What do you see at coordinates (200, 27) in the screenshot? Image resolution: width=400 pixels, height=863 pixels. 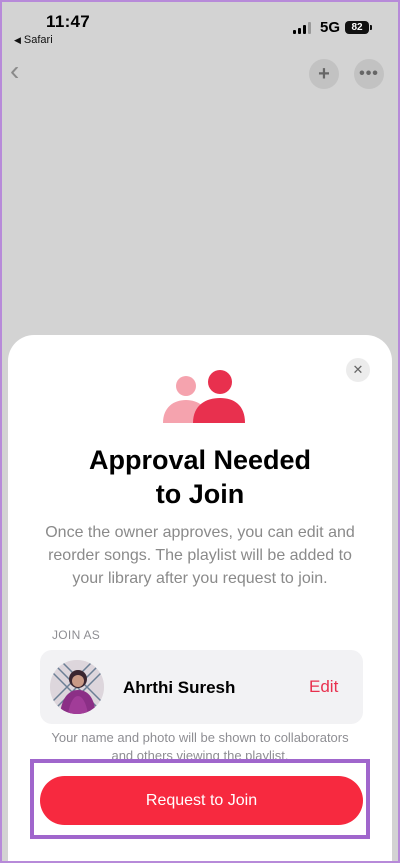 I see `status-bar: 11:47 ◀ Safari 5G 82` at bounding box center [200, 27].